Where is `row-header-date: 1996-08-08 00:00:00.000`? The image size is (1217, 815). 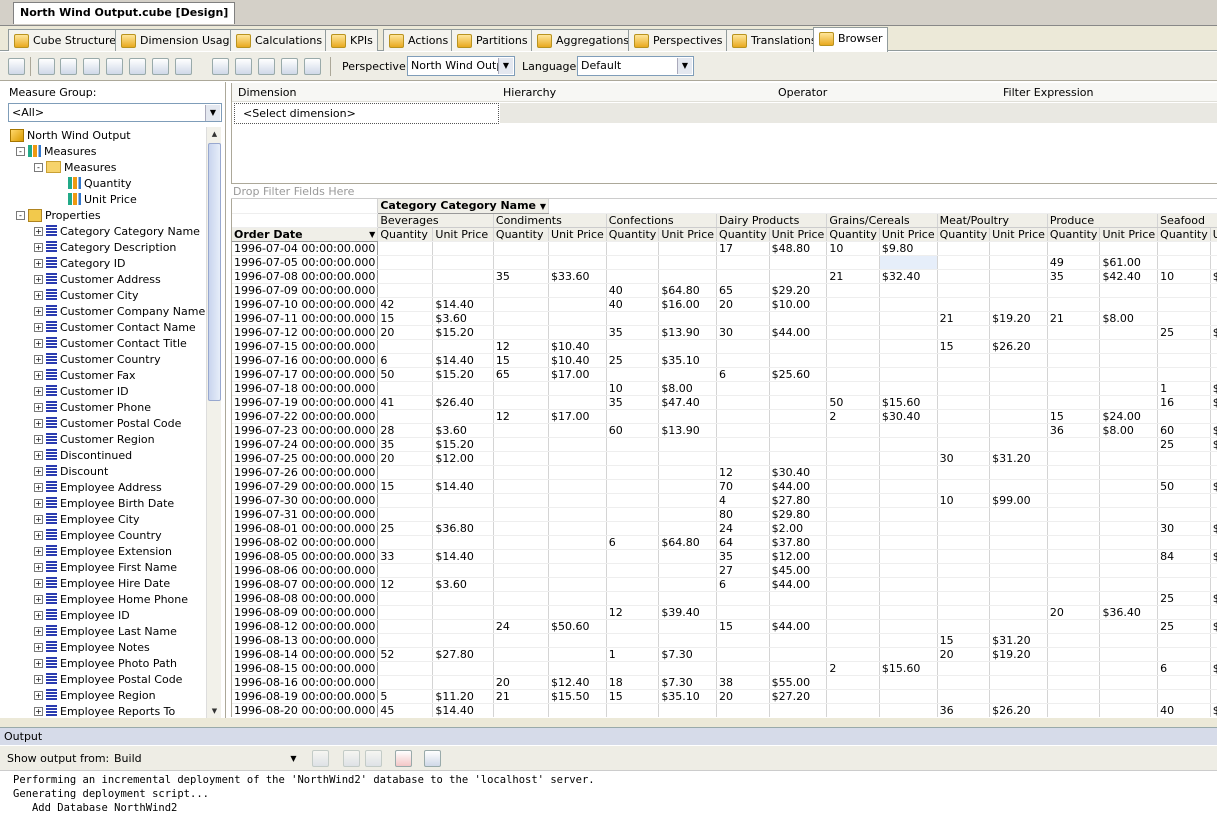
row-header-date: 1996-08-08 00:00:00.000 is located at coordinates (305, 598).